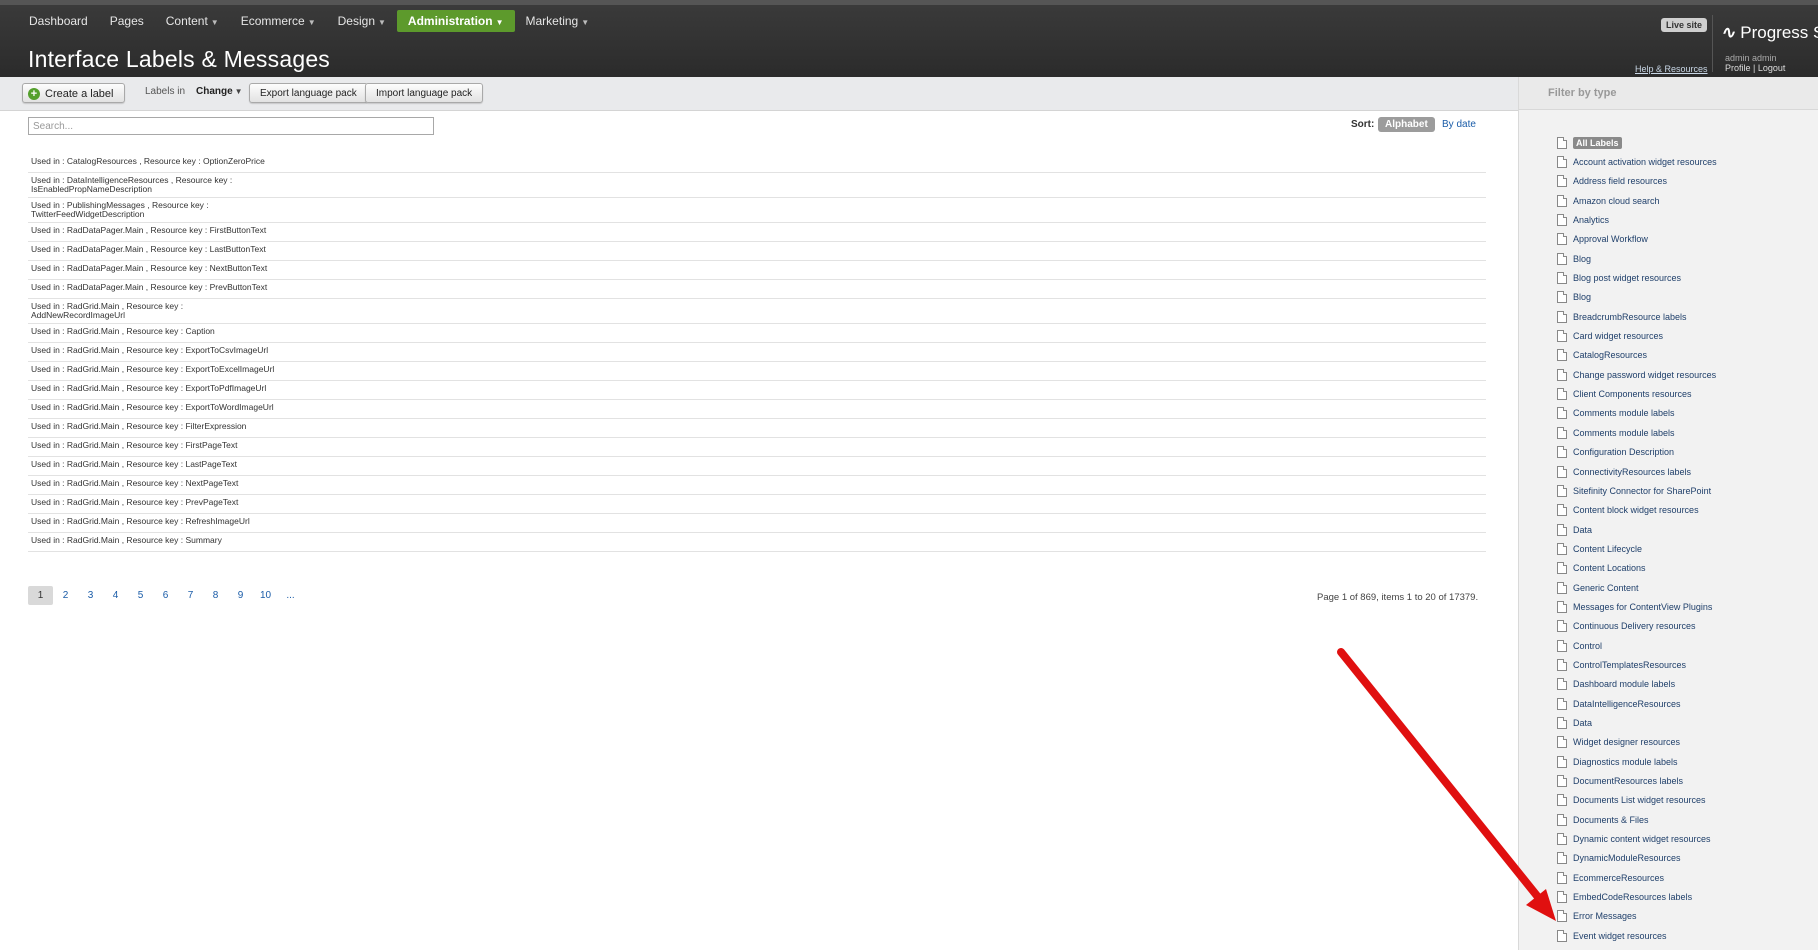 The width and height of the screenshot is (1818, 950). I want to click on nav-item-marketing: Marketing ▼, so click(558, 21).